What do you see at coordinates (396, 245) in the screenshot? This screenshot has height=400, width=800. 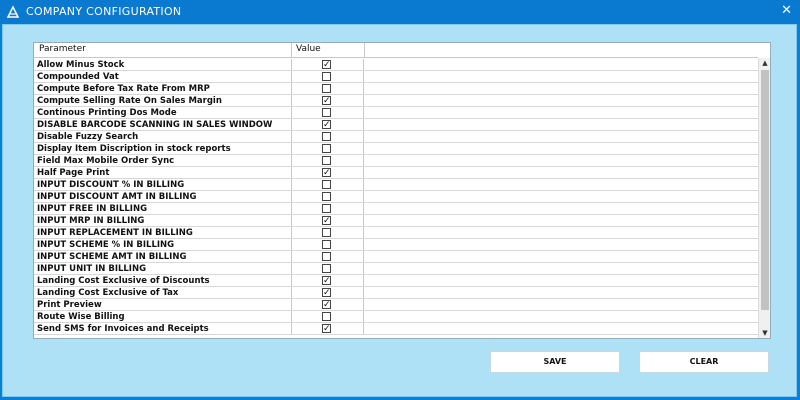 I see `table-row: INPUT SCHEME % IN BILLING` at bounding box center [396, 245].